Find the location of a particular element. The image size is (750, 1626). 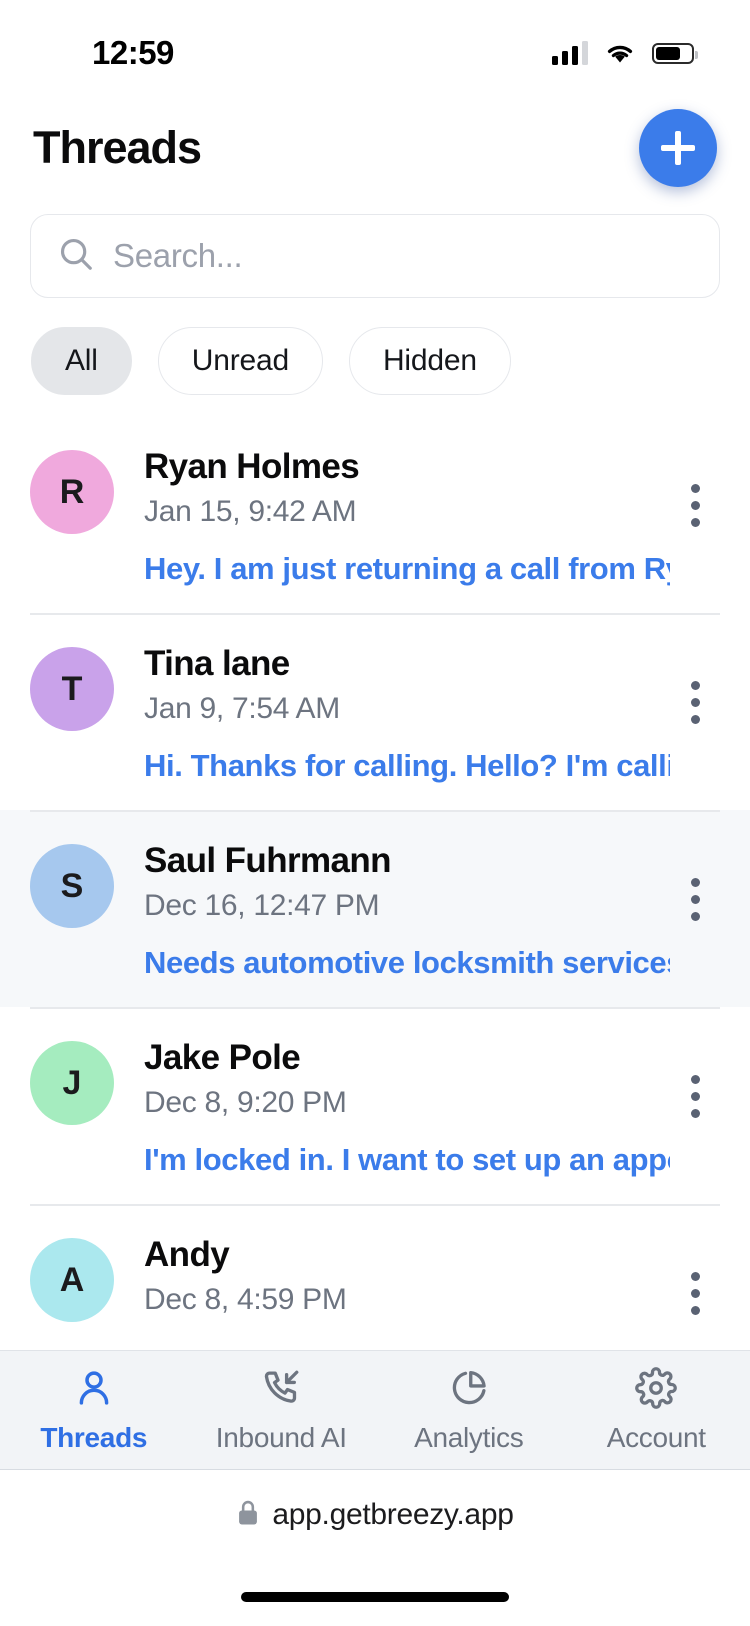

search-icon is located at coordinates (76, 256).